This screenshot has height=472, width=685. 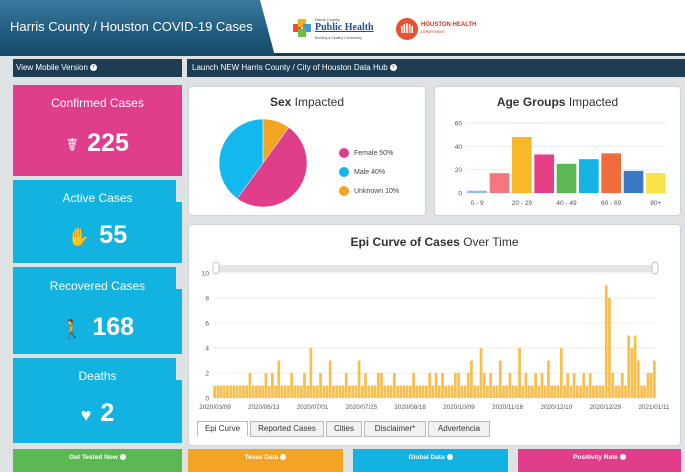 What do you see at coordinates (434, 242) in the screenshot?
I see `epi-panel-title: Epi Curve of Cases Over Time` at bounding box center [434, 242].